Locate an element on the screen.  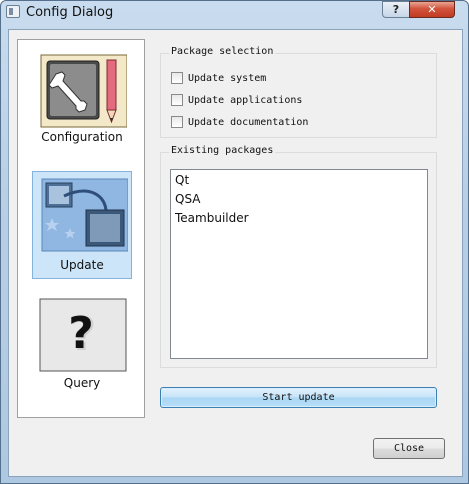
configuration-icon is located at coordinates (83, 91).